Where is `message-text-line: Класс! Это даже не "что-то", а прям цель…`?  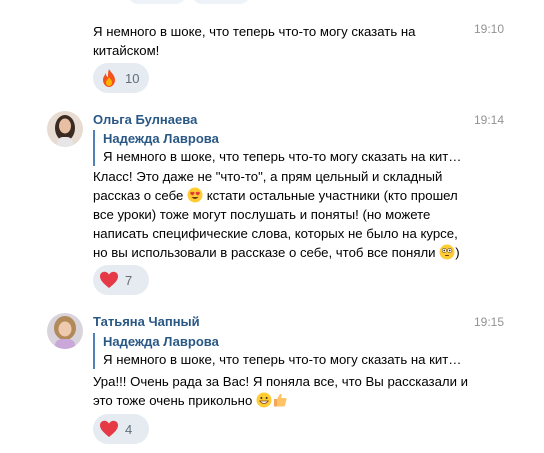 message-text-line: Класс! Это даже не "что-то", а прям цель… is located at coordinates (268, 176).